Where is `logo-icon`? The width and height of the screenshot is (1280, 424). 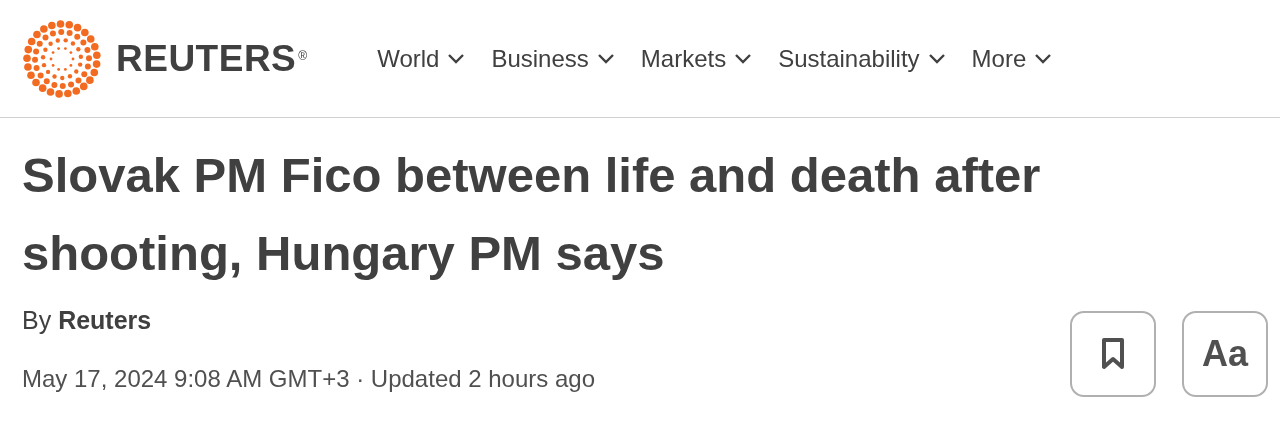
logo-icon is located at coordinates (62, 58).